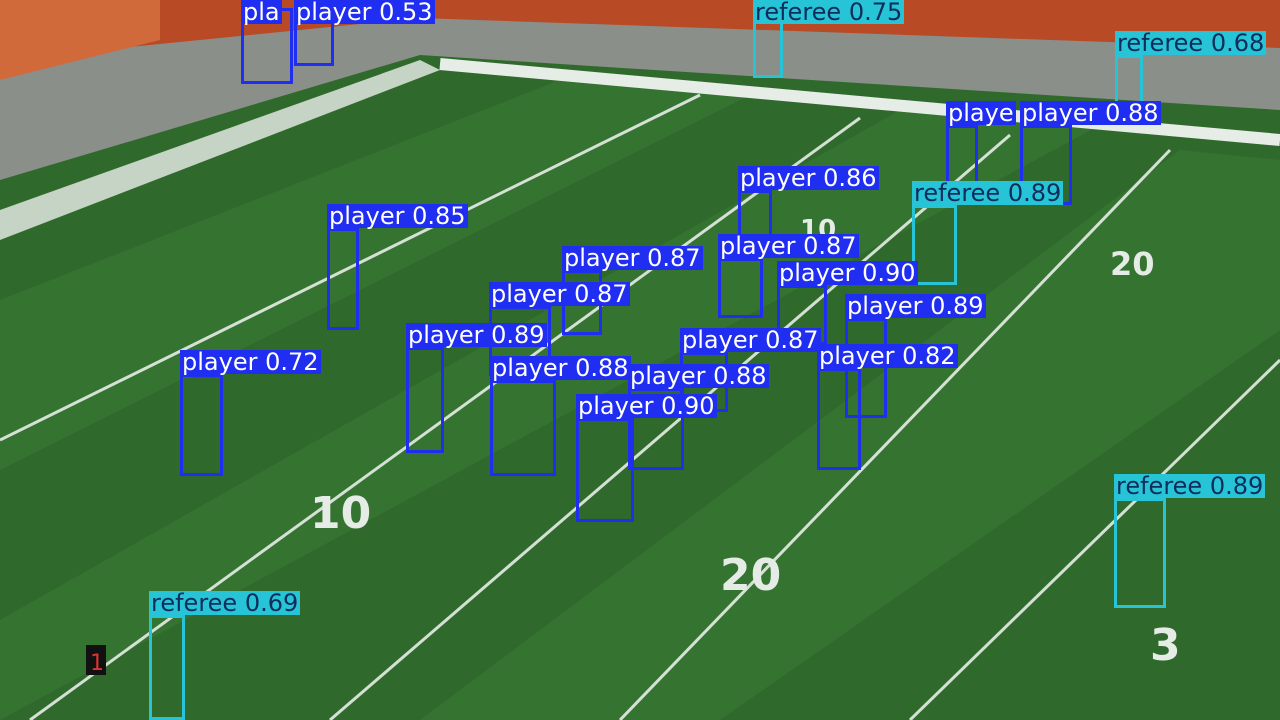 The height and width of the screenshot is (720, 1280). Describe the element at coordinates (97, 663) in the screenshot. I see `down-marker: 1` at that location.